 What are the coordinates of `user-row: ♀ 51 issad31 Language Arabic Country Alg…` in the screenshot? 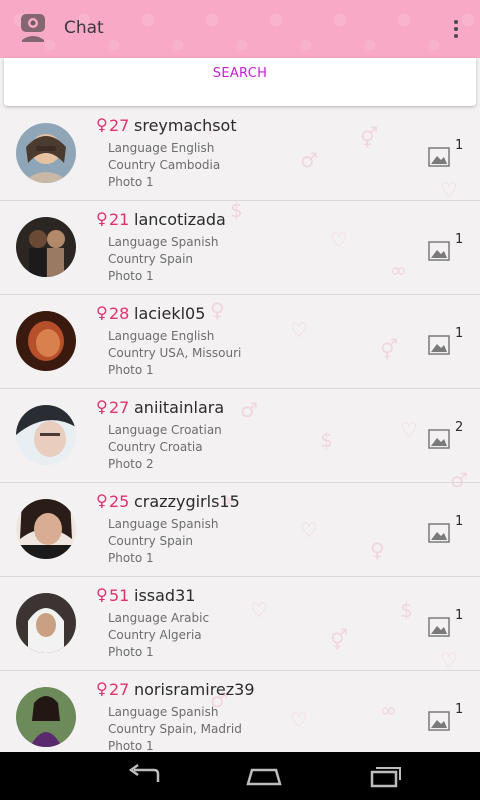 It's located at (240, 623).